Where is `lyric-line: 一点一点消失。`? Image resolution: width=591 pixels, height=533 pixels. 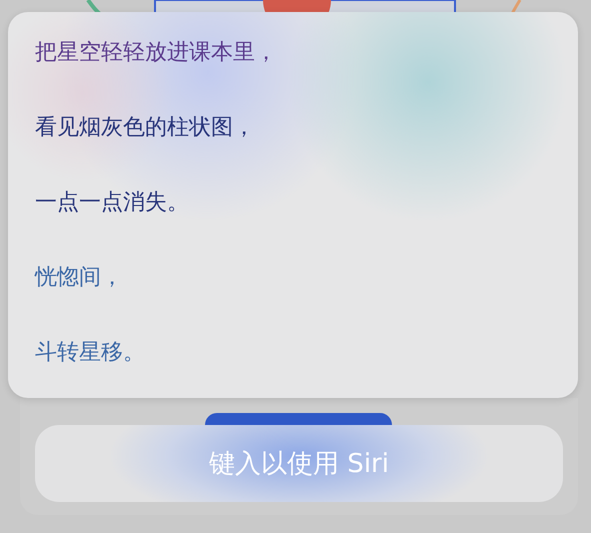 lyric-line: 一点一点消失。 is located at coordinates (112, 203).